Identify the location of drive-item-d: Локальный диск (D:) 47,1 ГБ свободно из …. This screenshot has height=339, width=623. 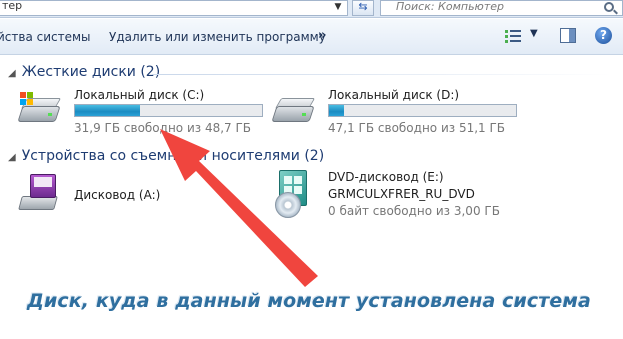
(396, 111).